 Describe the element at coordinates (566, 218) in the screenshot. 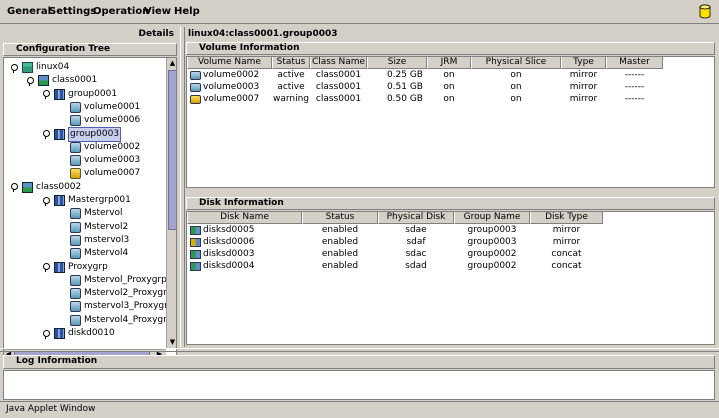

I see `disk-column-header: Disk Type` at that location.